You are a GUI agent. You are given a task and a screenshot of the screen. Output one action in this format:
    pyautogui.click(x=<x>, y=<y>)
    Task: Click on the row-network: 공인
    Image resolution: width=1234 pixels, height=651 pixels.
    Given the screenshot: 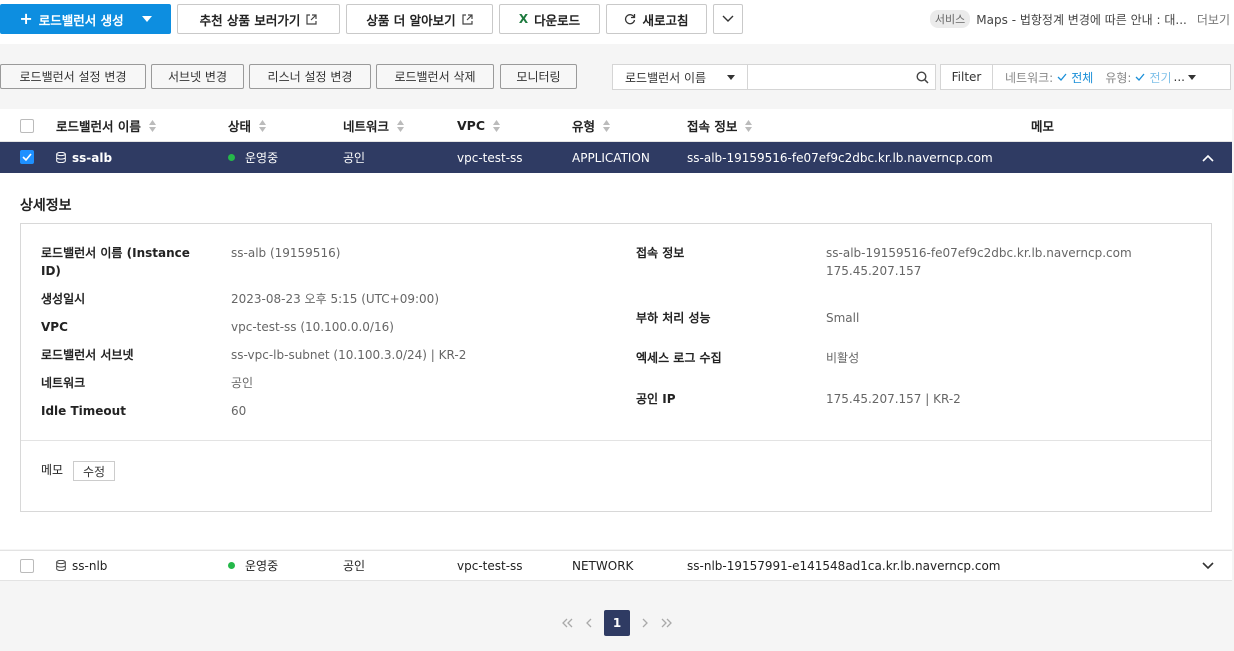 What is the action you would take?
    pyautogui.click(x=354, y=566)
    